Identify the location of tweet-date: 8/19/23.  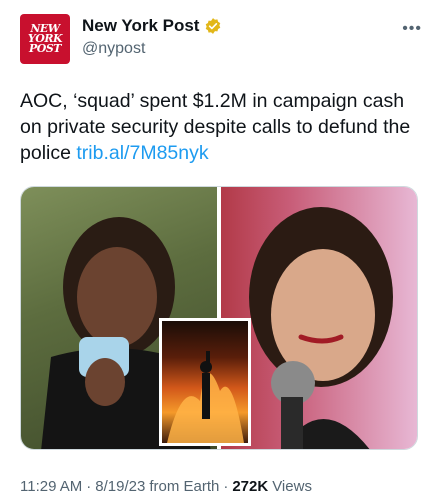
(120, 486).